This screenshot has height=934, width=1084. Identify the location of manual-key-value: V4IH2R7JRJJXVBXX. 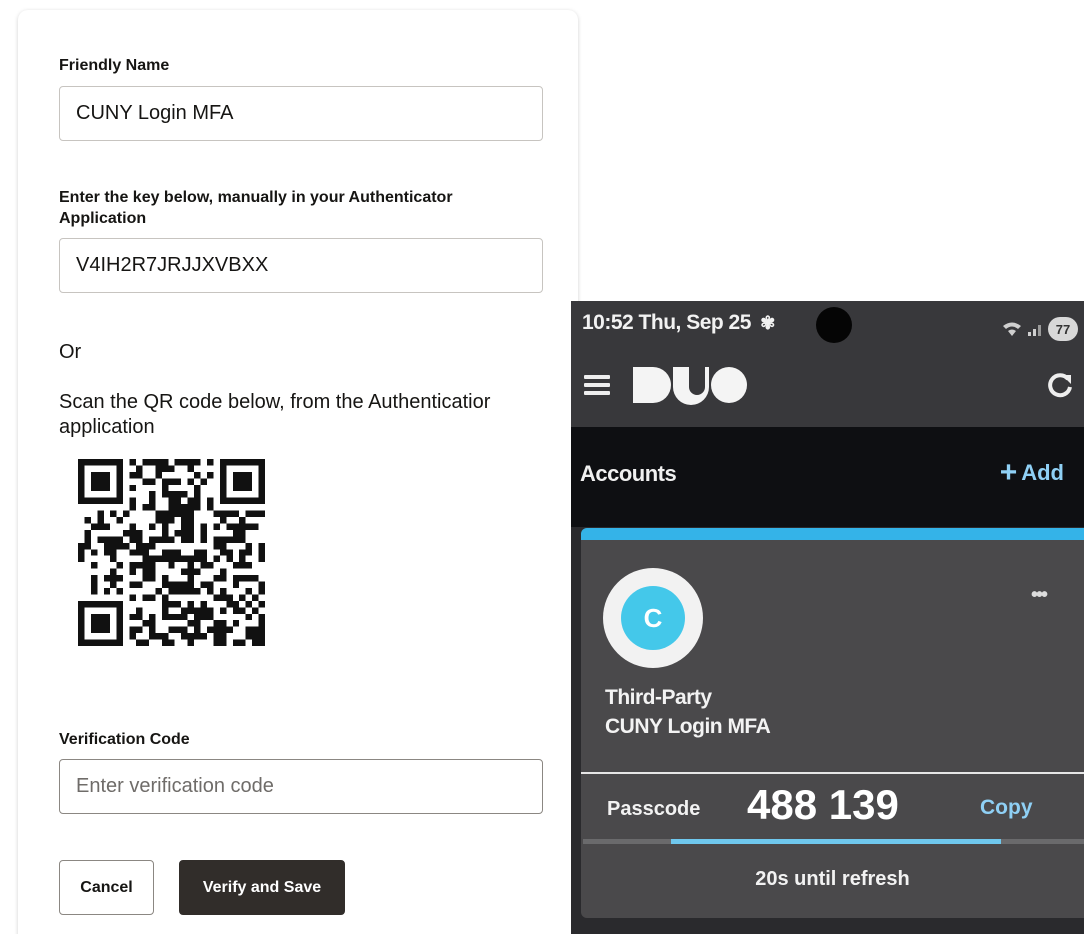
(172, 265).